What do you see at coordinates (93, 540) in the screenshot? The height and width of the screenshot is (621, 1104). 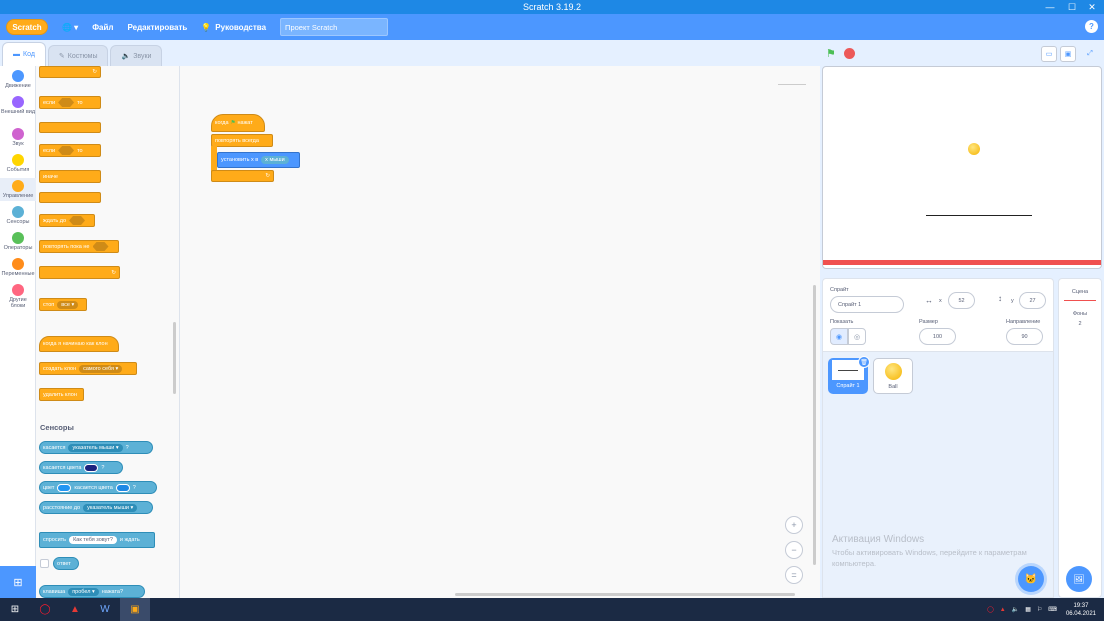 I see `ask-text-input: Как тебя зовут?` at bounding box center [93, 540].